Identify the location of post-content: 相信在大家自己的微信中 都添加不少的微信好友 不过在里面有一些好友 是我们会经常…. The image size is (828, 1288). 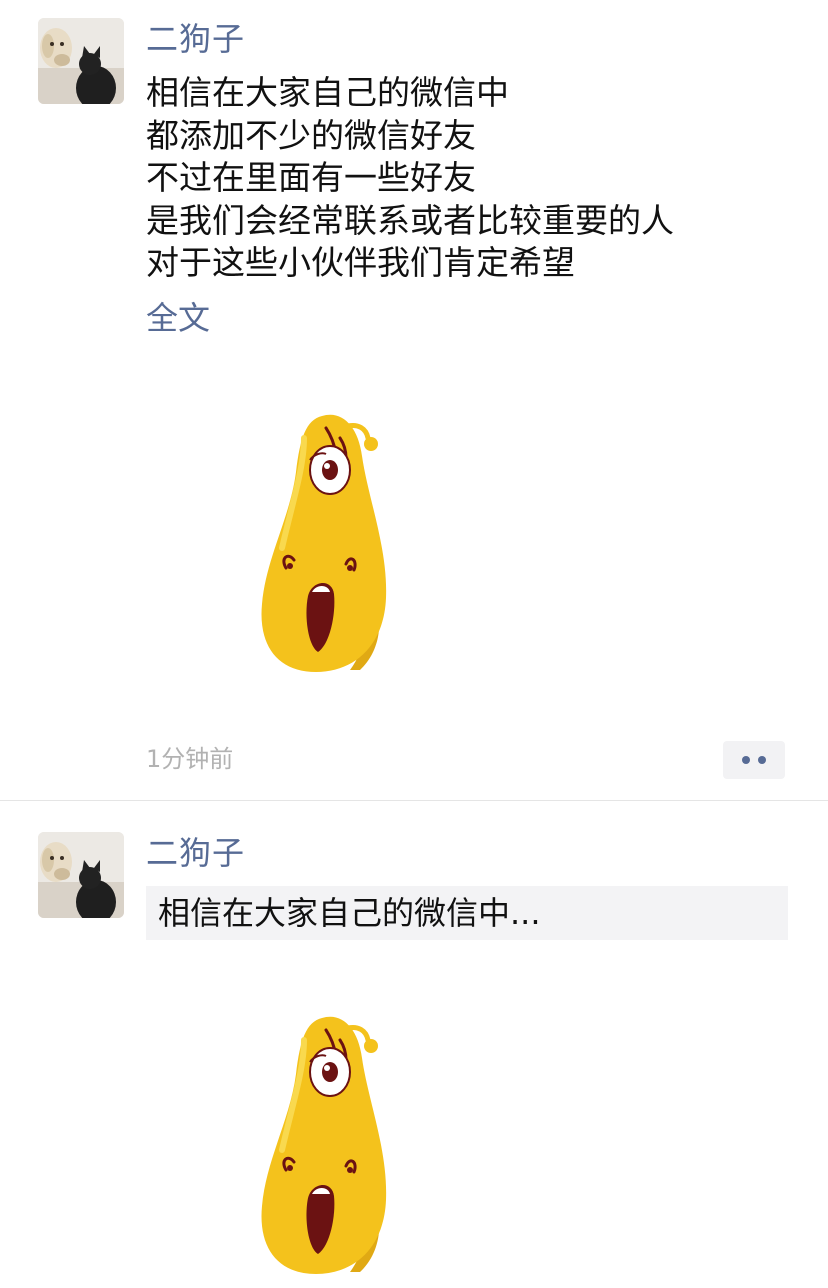
(466, 178).